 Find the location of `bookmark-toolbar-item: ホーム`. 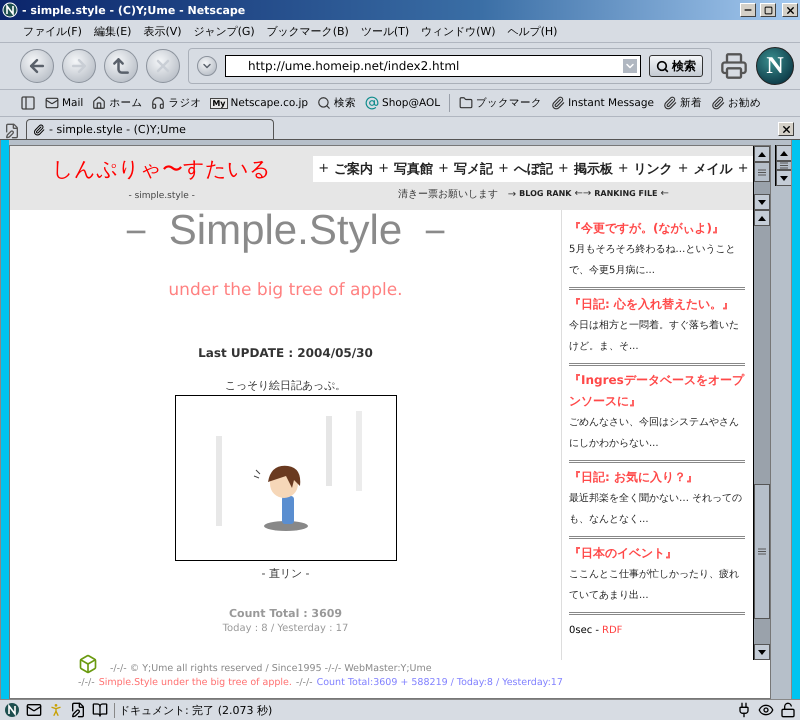

bookmark-toolbar-item: ホーム is located at coordinates (117, 103).